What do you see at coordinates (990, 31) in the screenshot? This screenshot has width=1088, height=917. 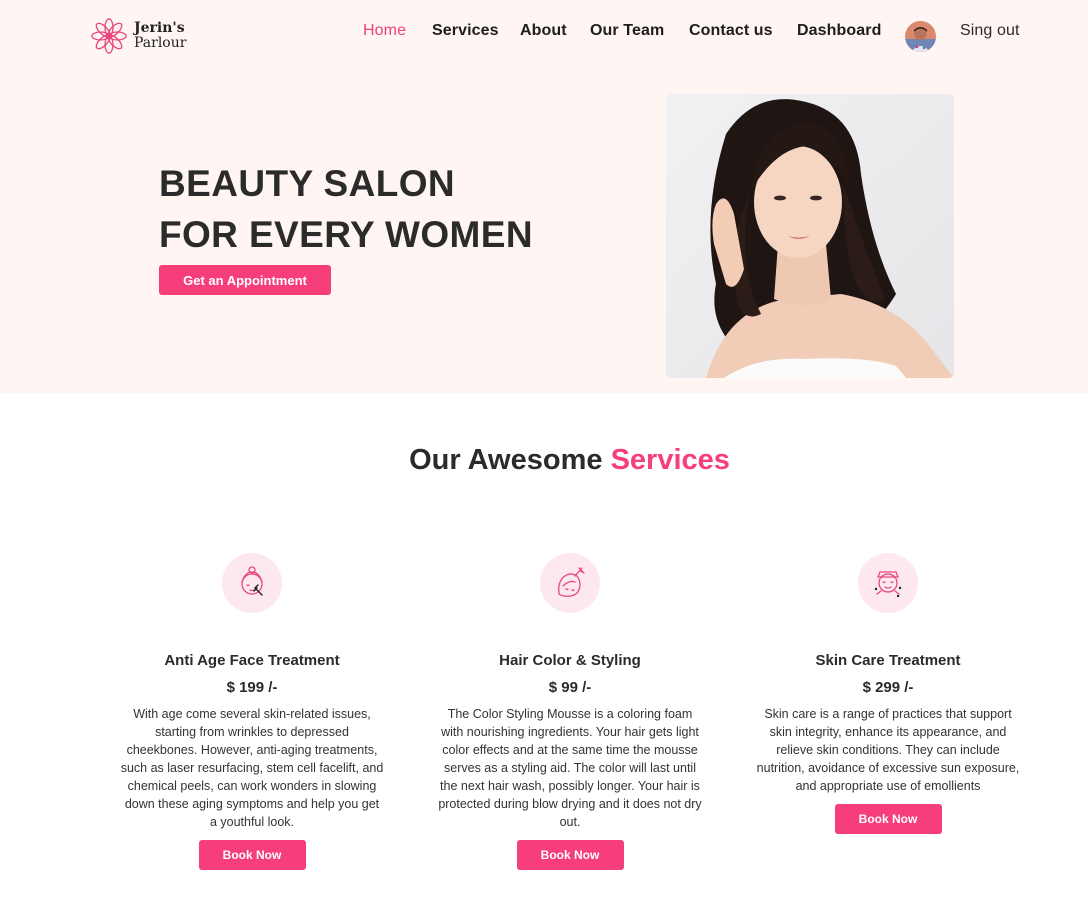 I see `sign-out-link: Sing out` at bounding box center [990, 31].